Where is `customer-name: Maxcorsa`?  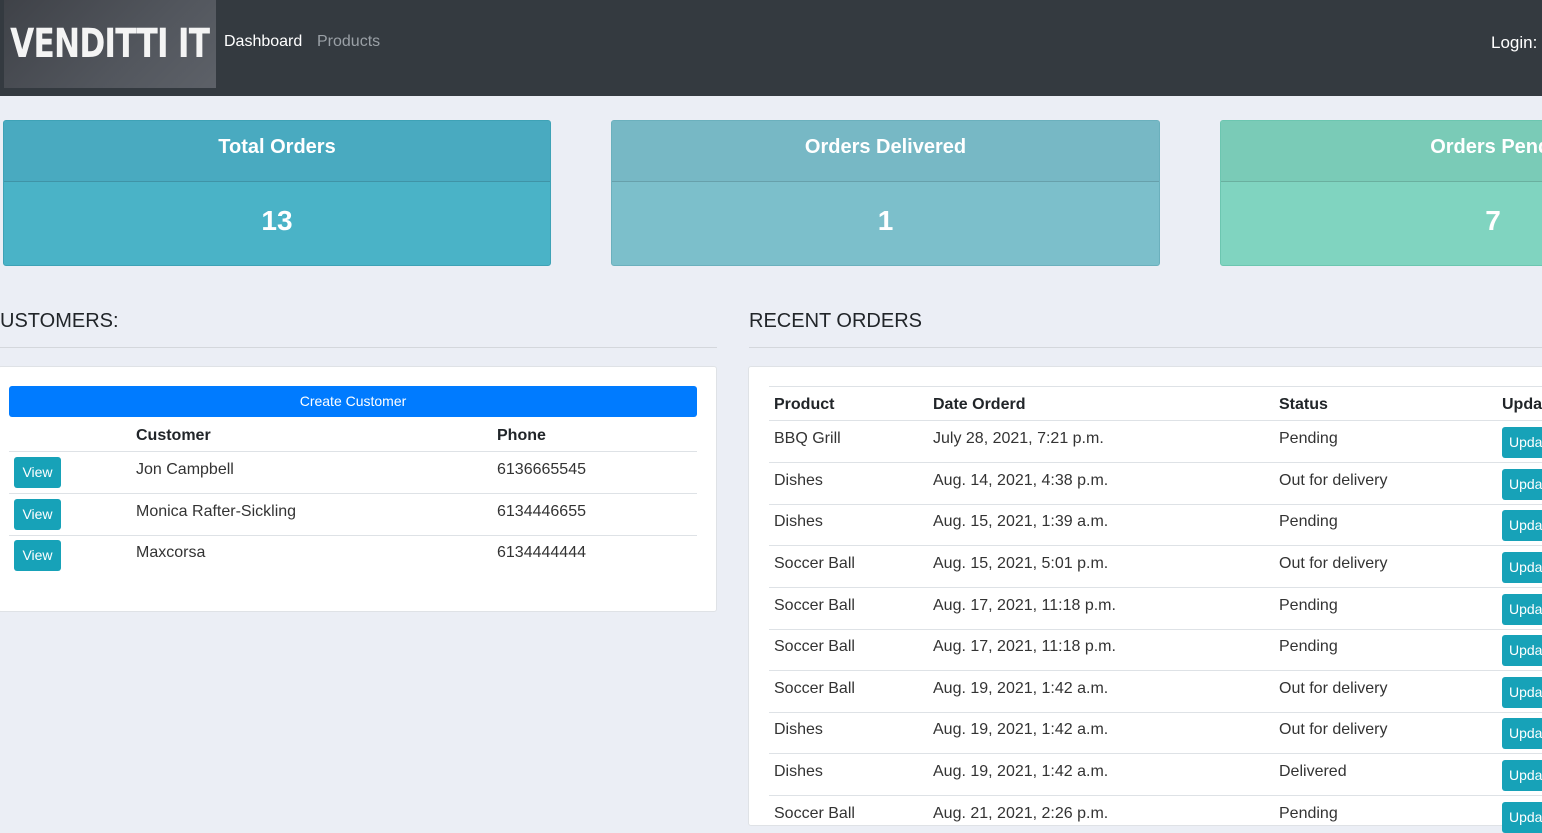
customer-name: Maxcorsa is located at coordinates (171, 552).